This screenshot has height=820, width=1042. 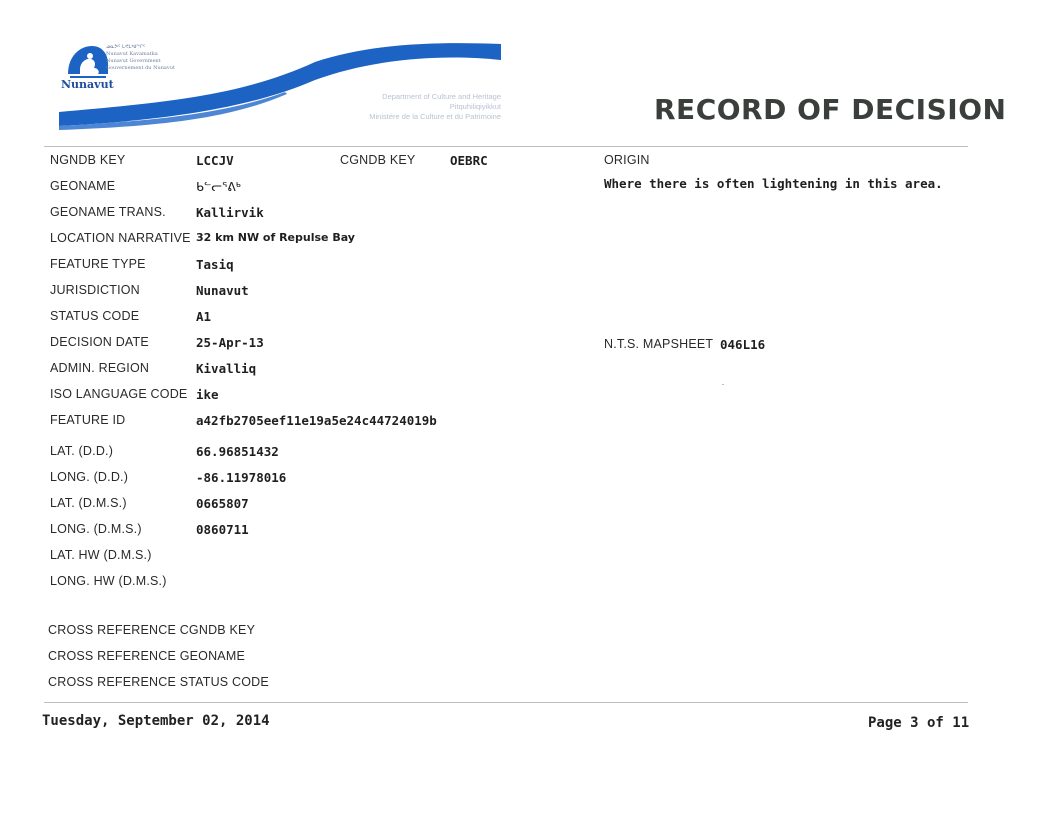 What do you see at coordinates (101, 555) in the screenshot?
I see `lat-hw-dms-label: LAT. HW (D.M.S.)` at bounding box center [101, 555].